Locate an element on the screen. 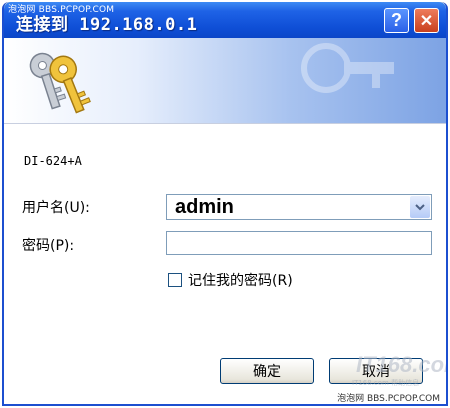  remember-password-checkbox is located at coordinates (175, 280).